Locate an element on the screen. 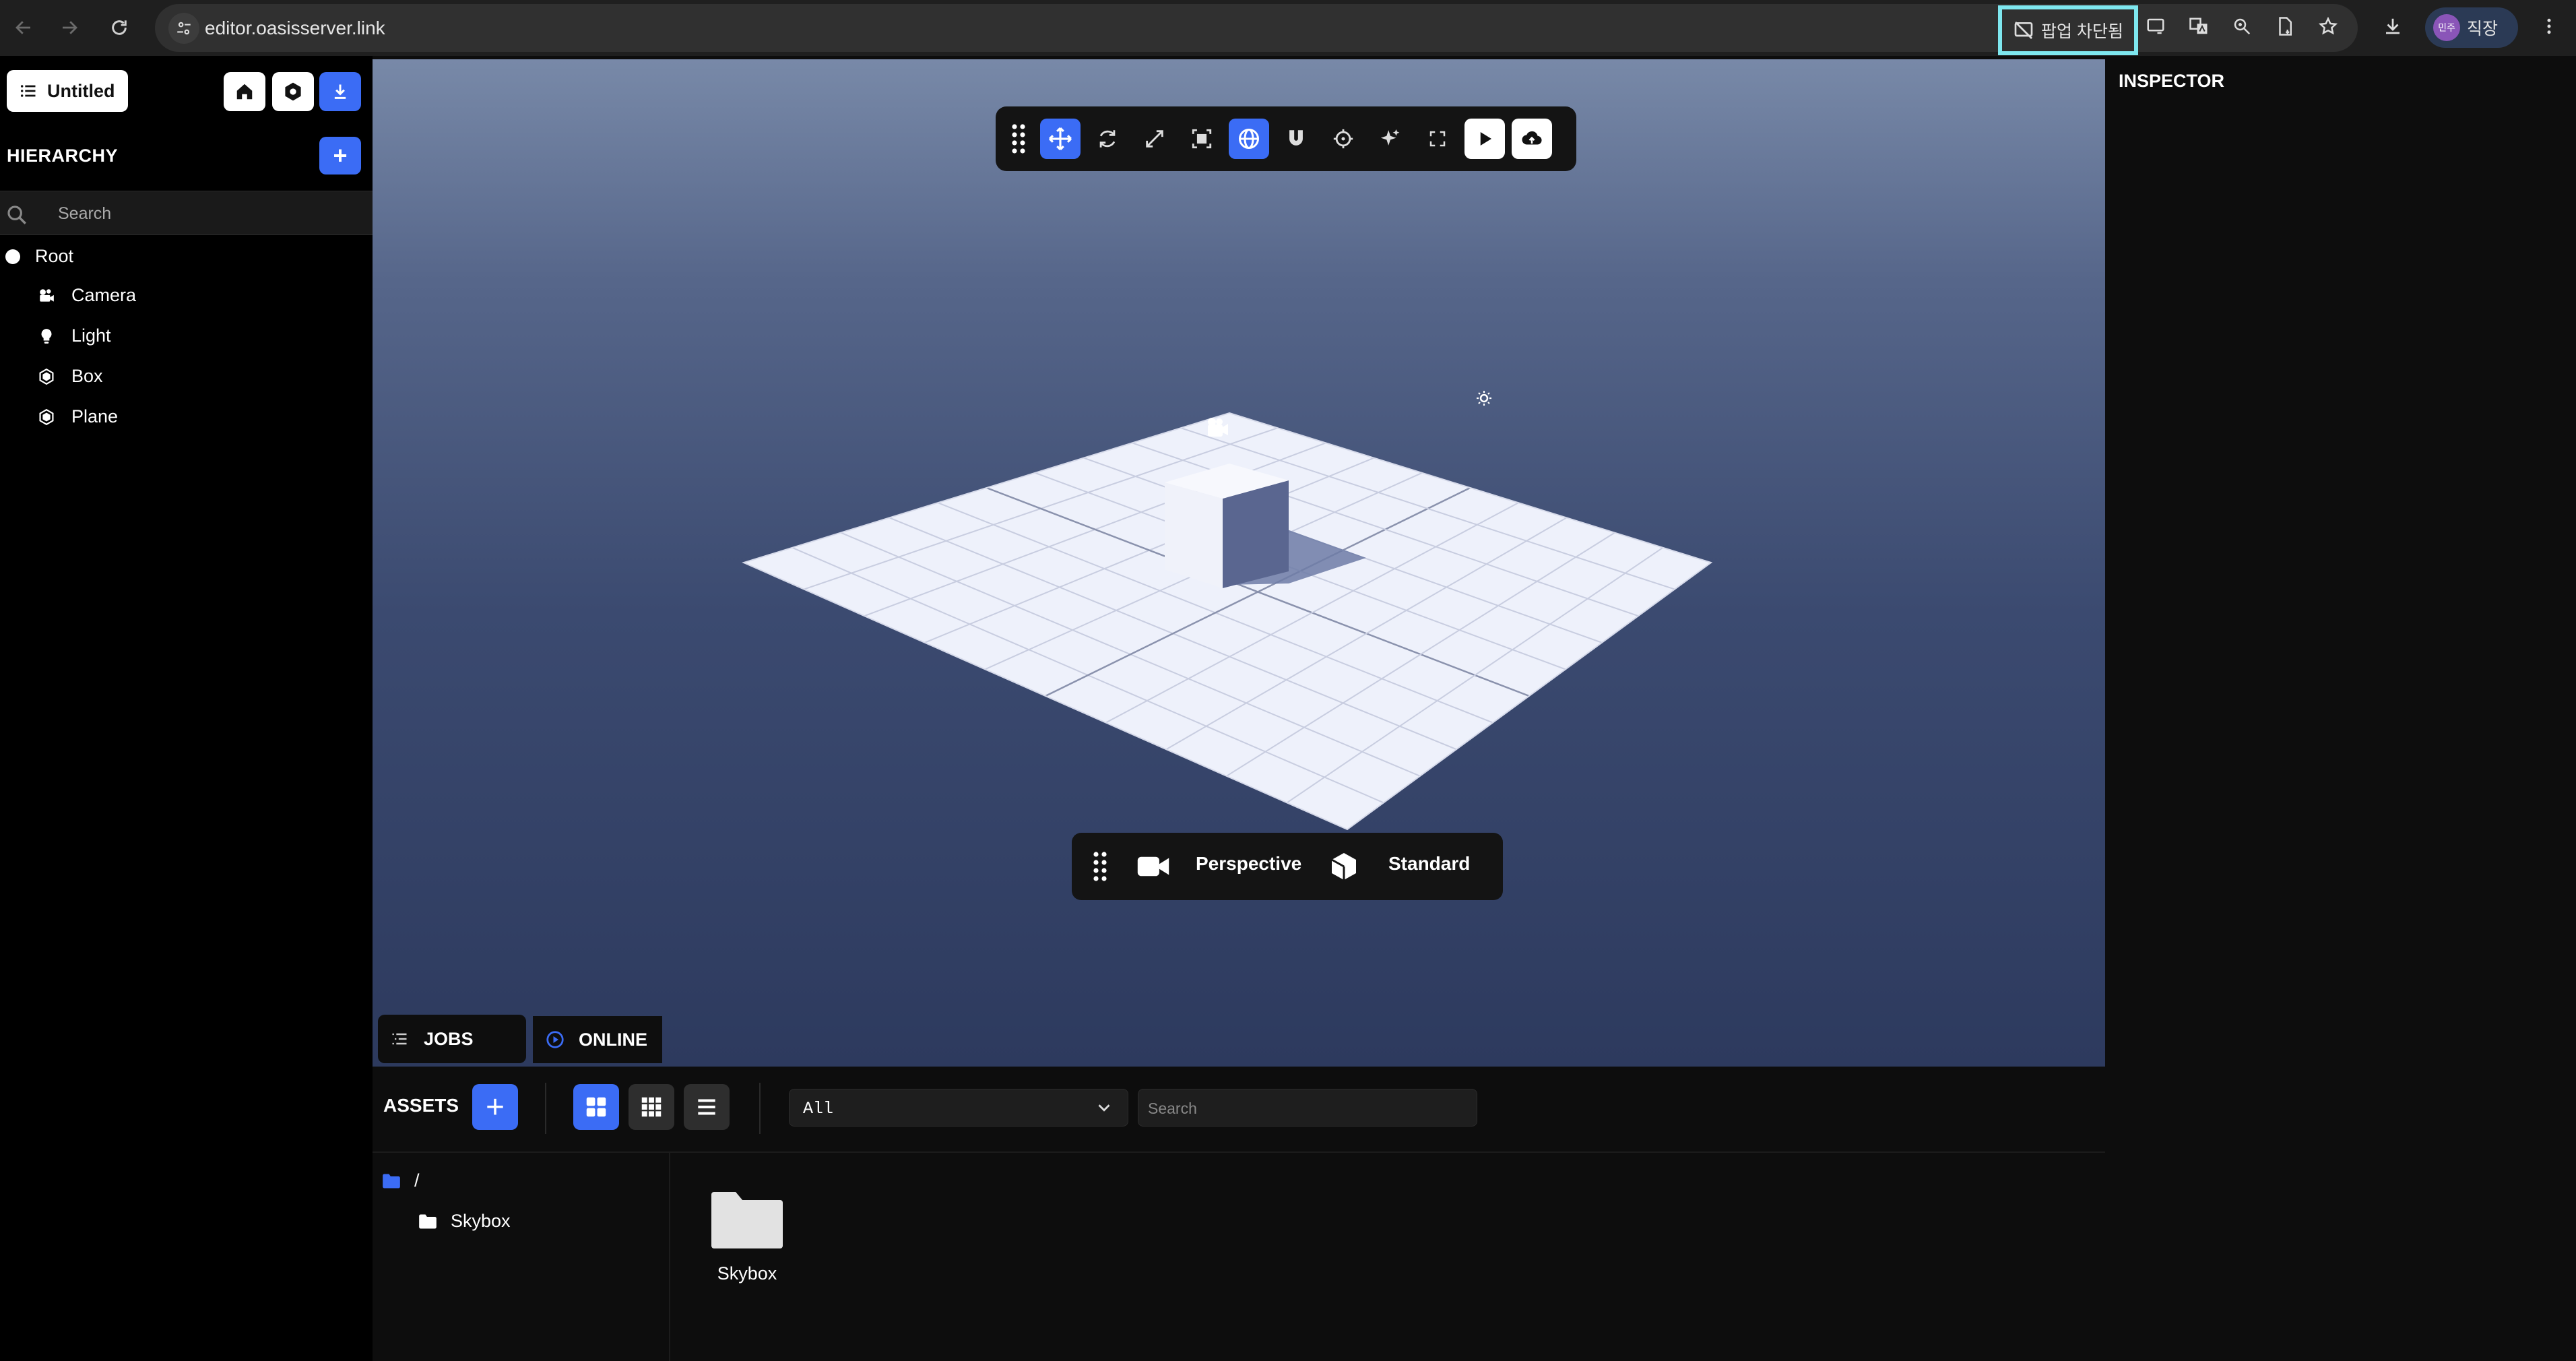 The image size is (2576, 1361). search-icon is located at coordinates (17, 215).